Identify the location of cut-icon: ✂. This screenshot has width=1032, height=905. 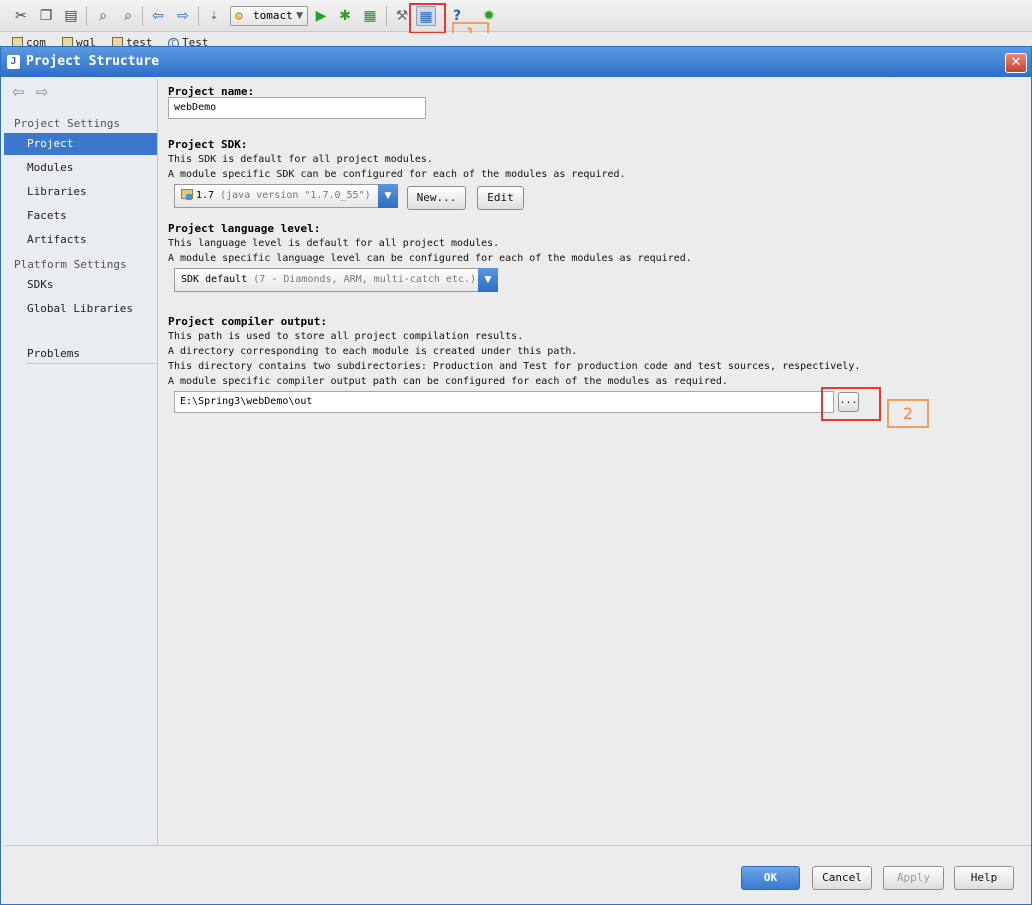
(21, 16).